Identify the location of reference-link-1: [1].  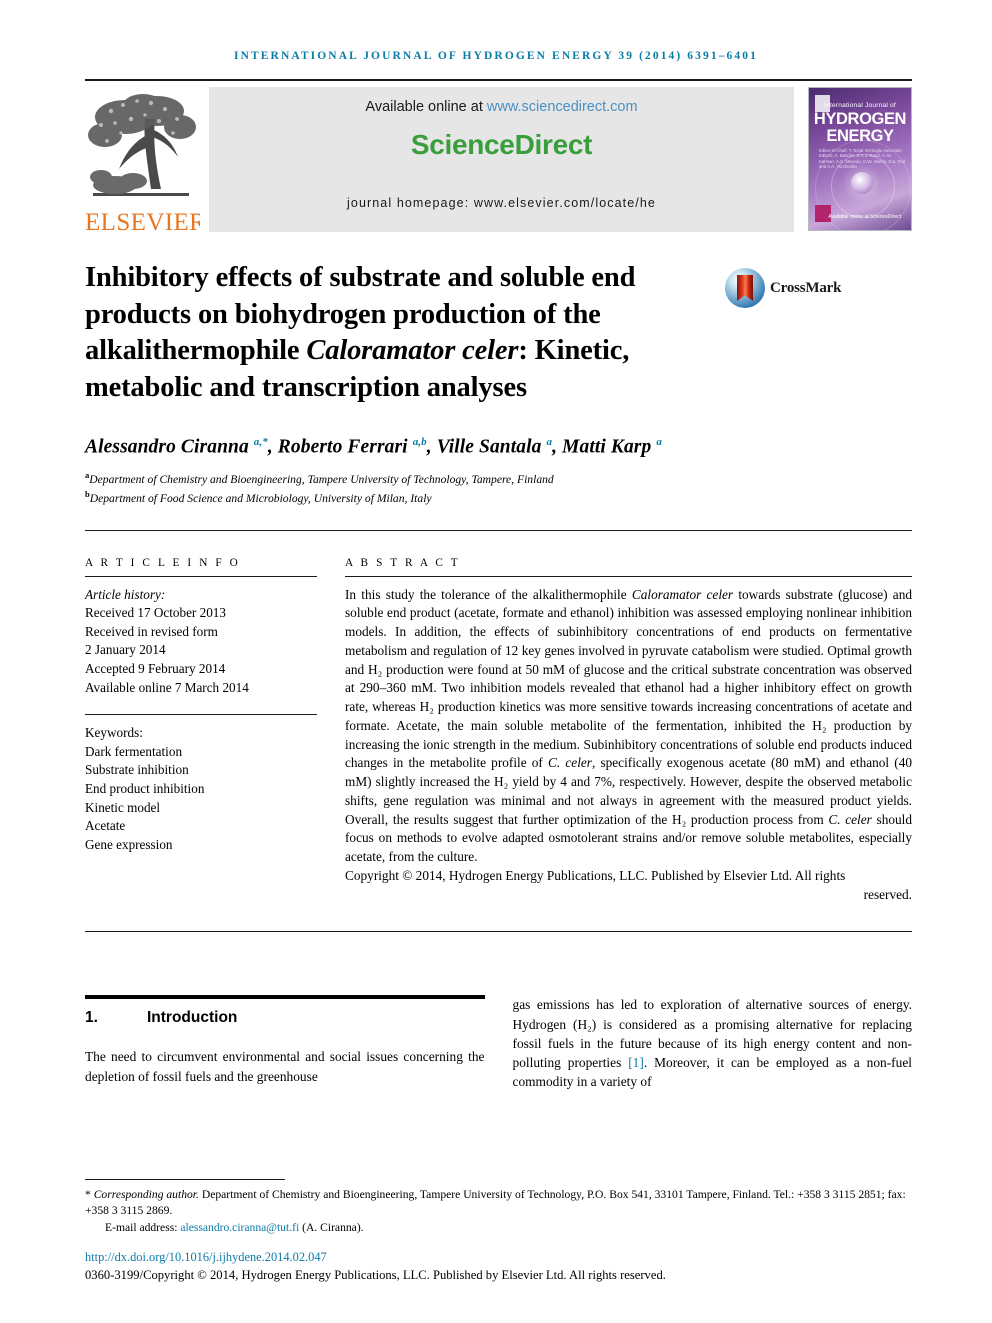
(636, 1062).